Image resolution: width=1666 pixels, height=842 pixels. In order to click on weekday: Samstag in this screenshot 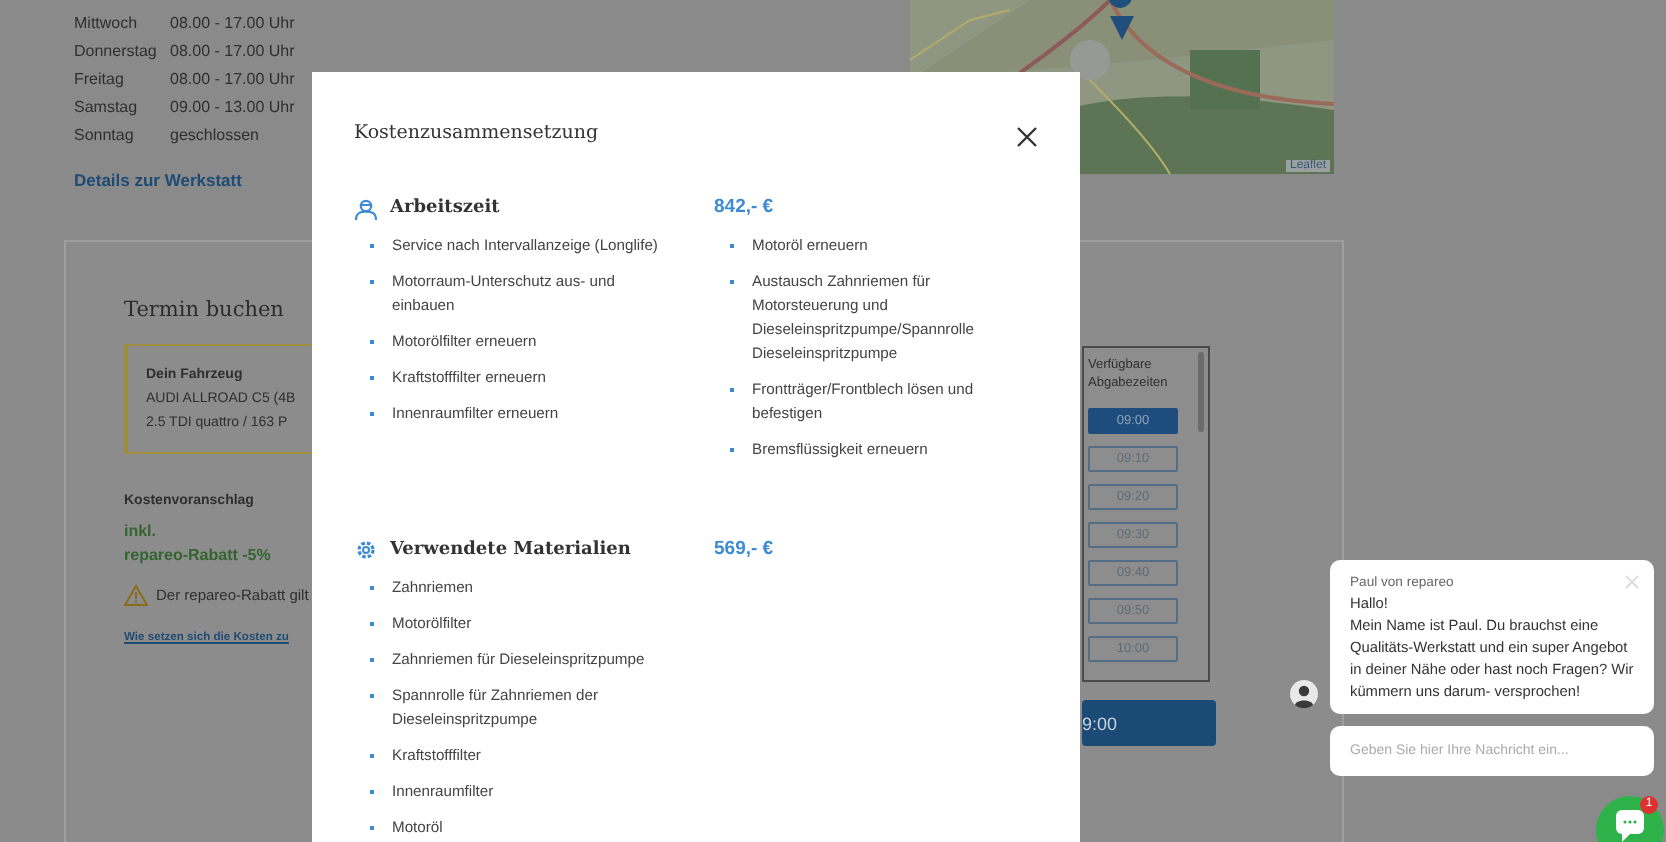, I will do `click(107, 108)`.